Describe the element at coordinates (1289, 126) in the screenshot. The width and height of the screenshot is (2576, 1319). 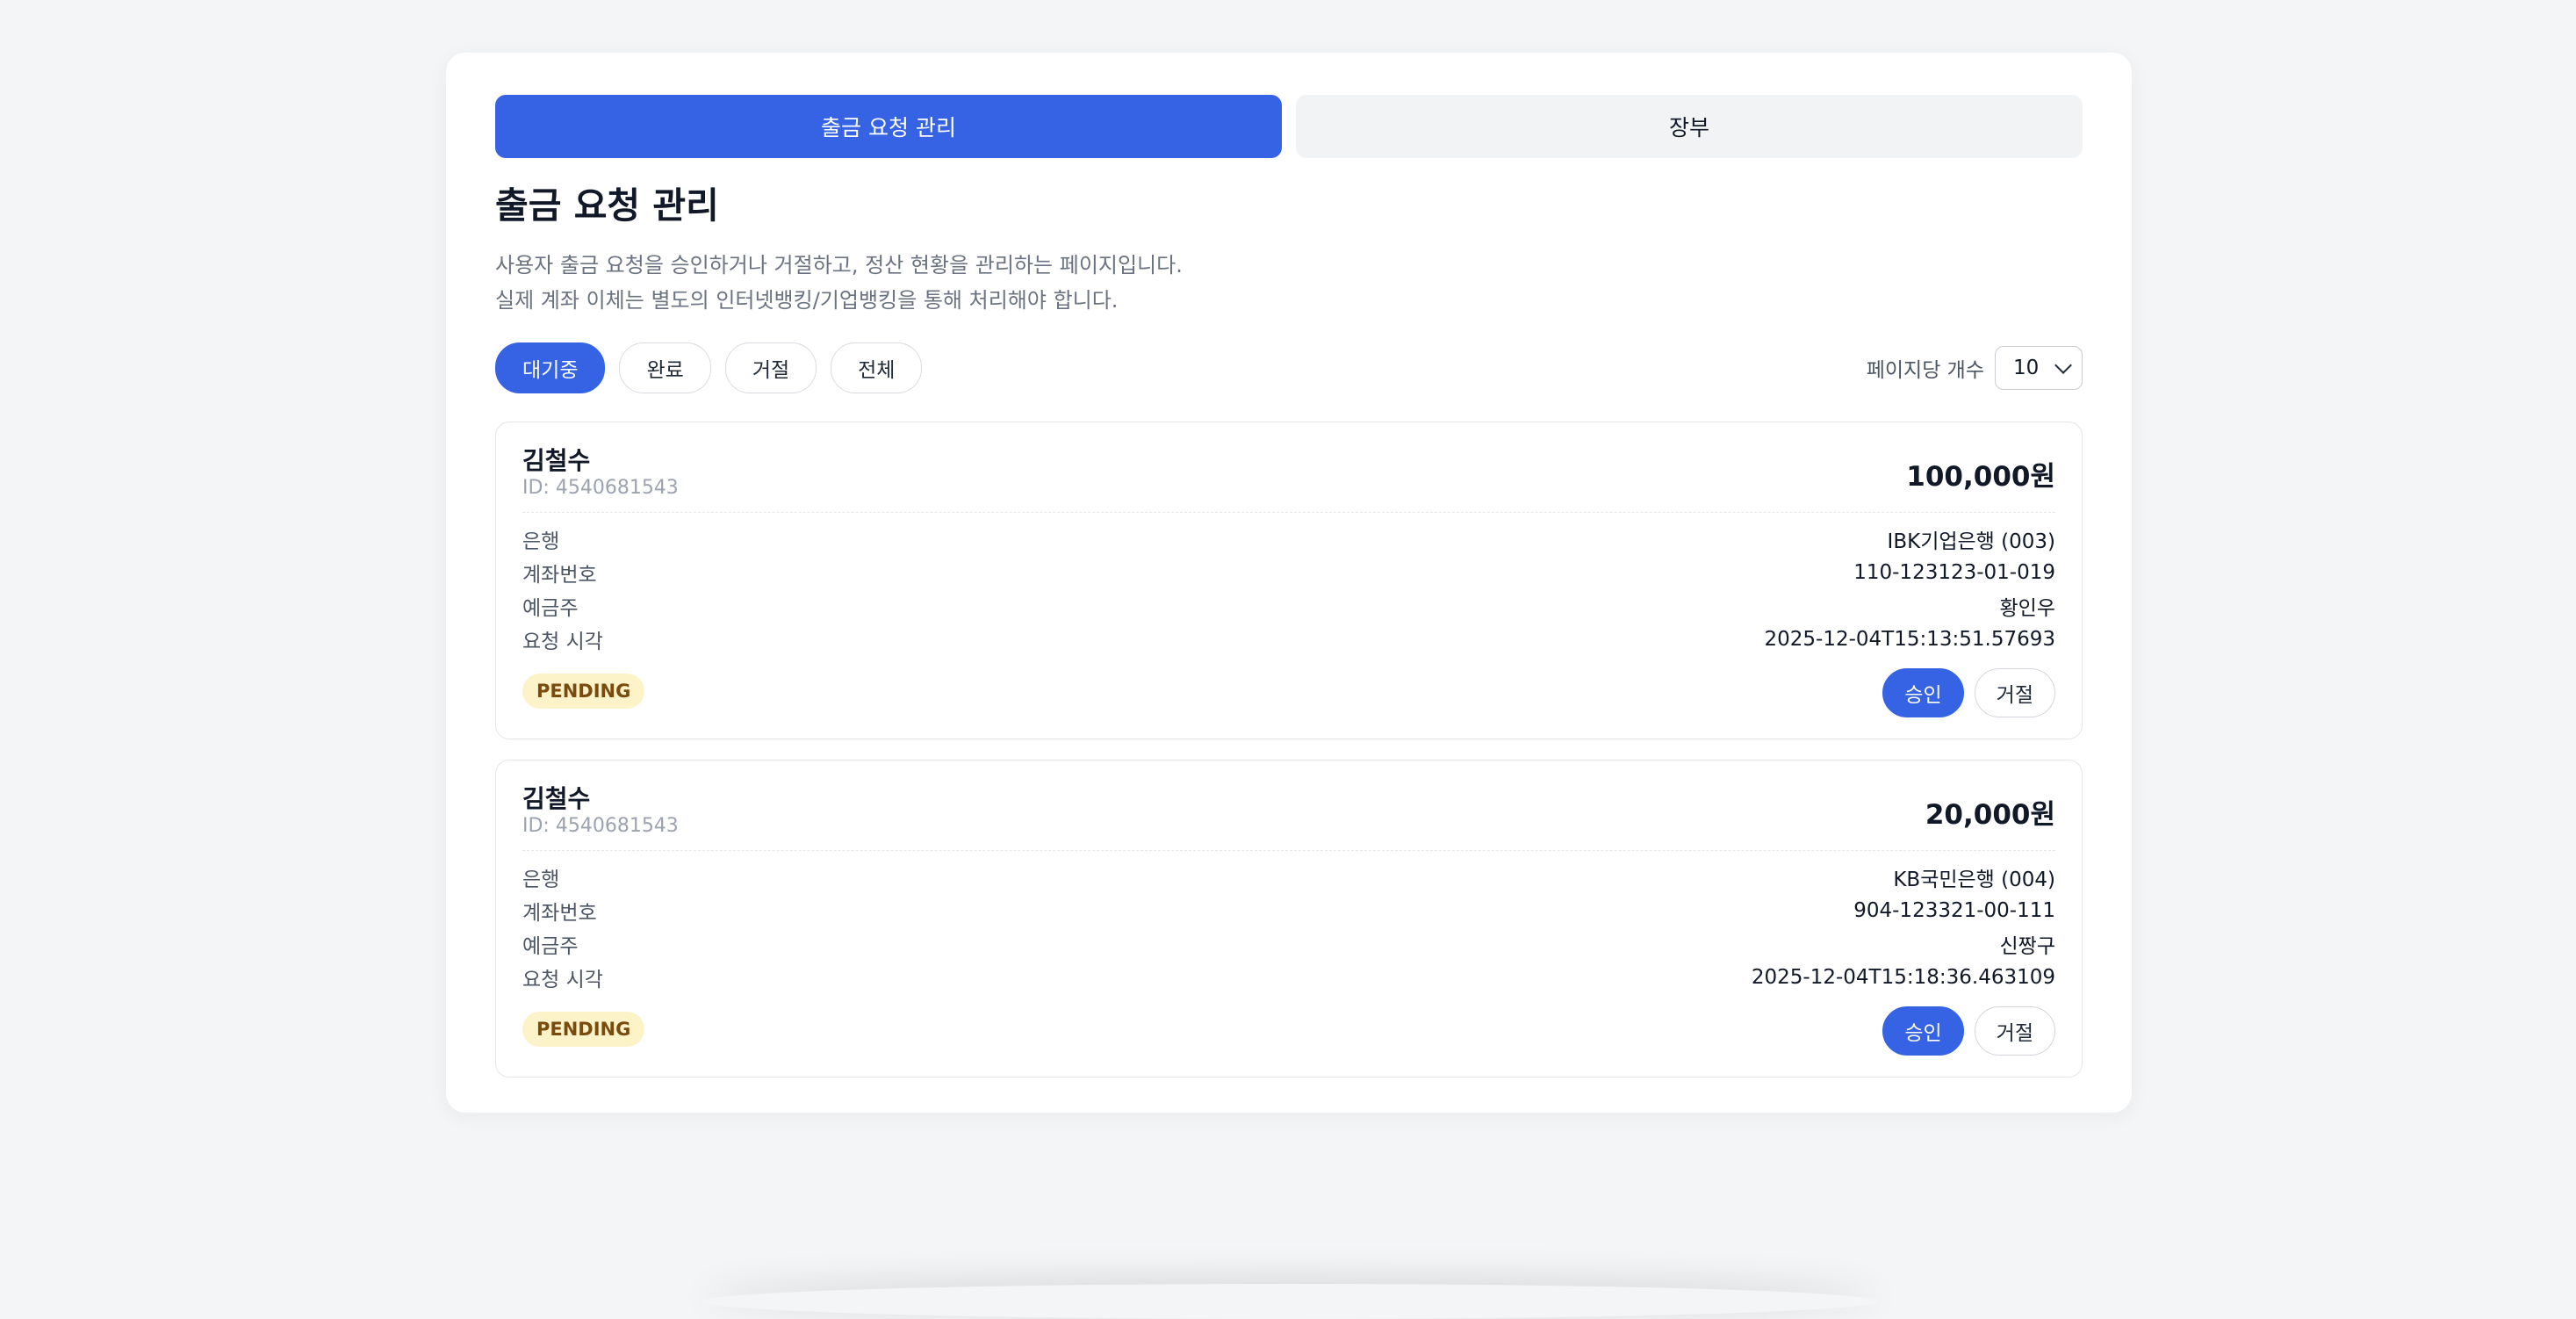
I see `tab-bar: 출금 요청 관리 장부` at that location.